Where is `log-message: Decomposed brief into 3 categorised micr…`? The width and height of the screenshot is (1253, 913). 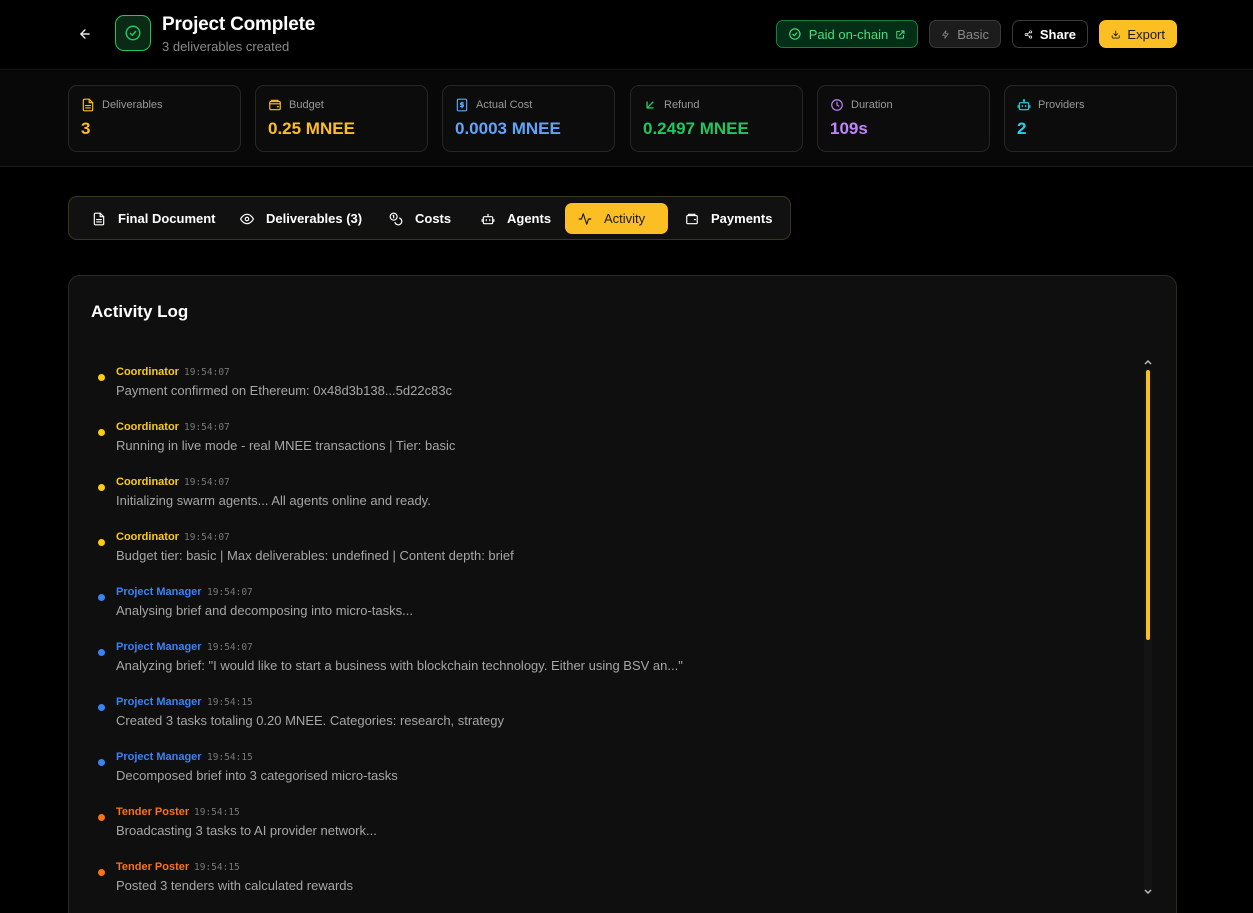 log-message: Decomposed brief into 3 categorised micr… is located at coordinates (257, 775).